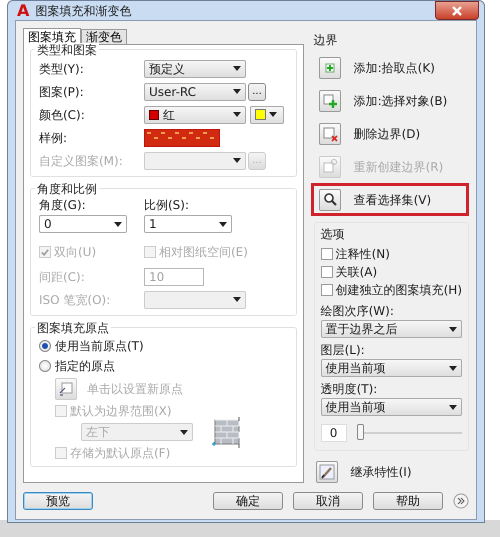 The width and height of the screenshot is (500, 537). What do you see at coordinates (461, 501) in the screenshot?
I see `expand-icon` at bounding box center [461, 501].